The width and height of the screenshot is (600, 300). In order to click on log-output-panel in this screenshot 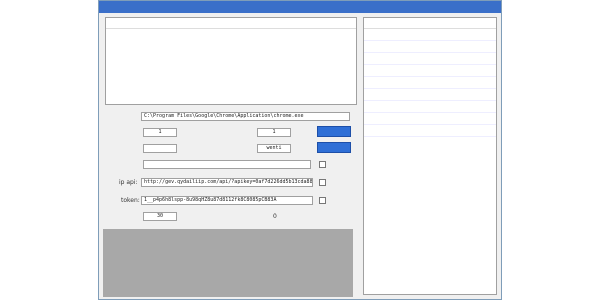, I will do `click(228, 263)`.